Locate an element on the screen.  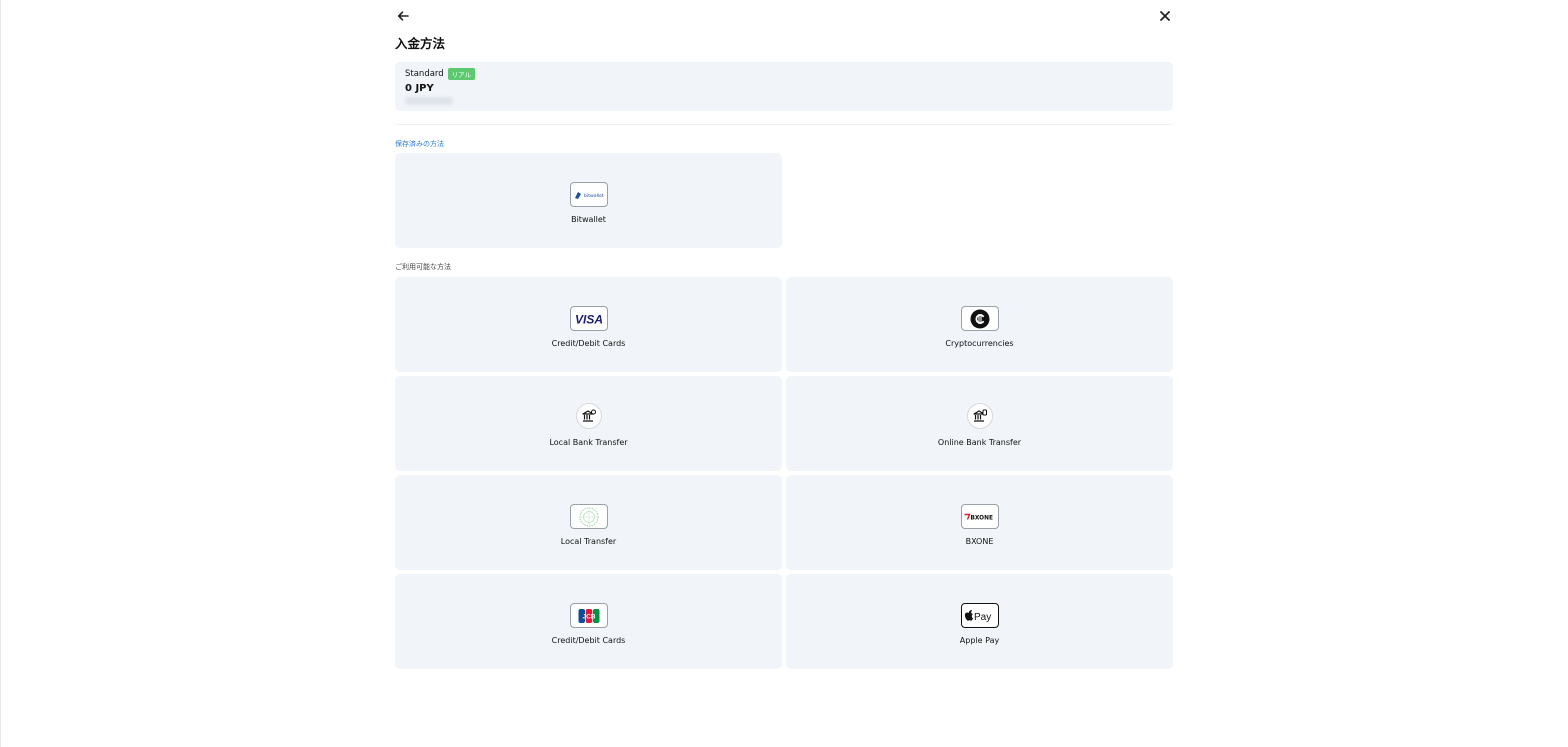
bxone-logo-icon: BXONE is located at coordinates (980, 516).